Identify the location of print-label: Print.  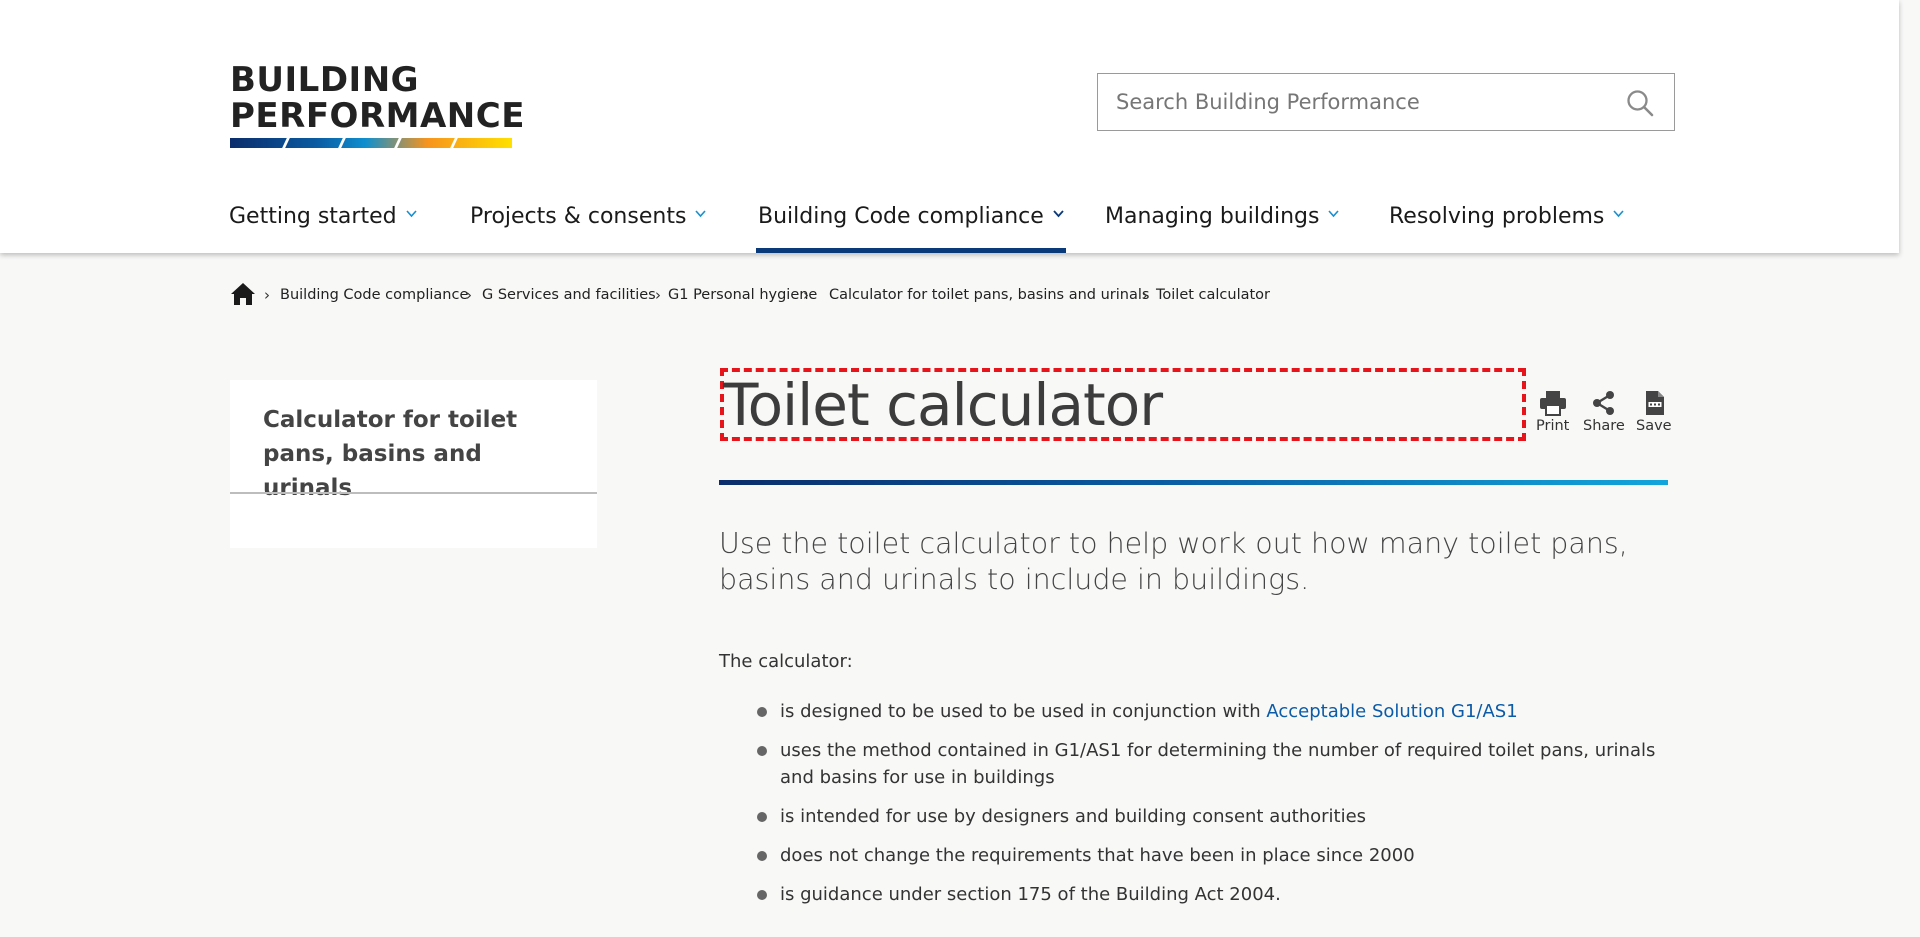
(1553, 426).